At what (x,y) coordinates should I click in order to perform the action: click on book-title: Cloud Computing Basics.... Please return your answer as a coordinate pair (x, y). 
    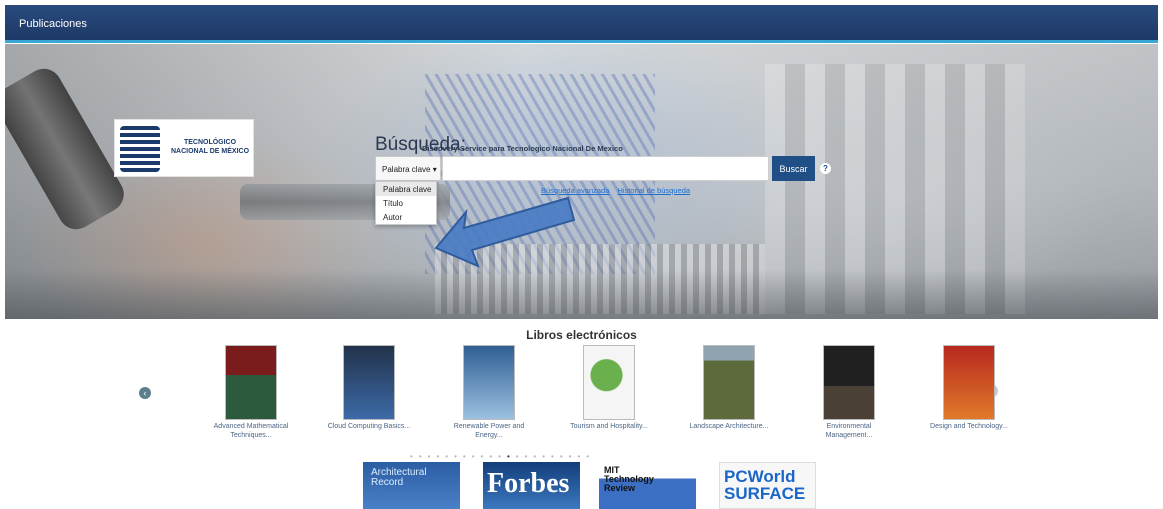
    Looking at the image, I should click on (369, 426).